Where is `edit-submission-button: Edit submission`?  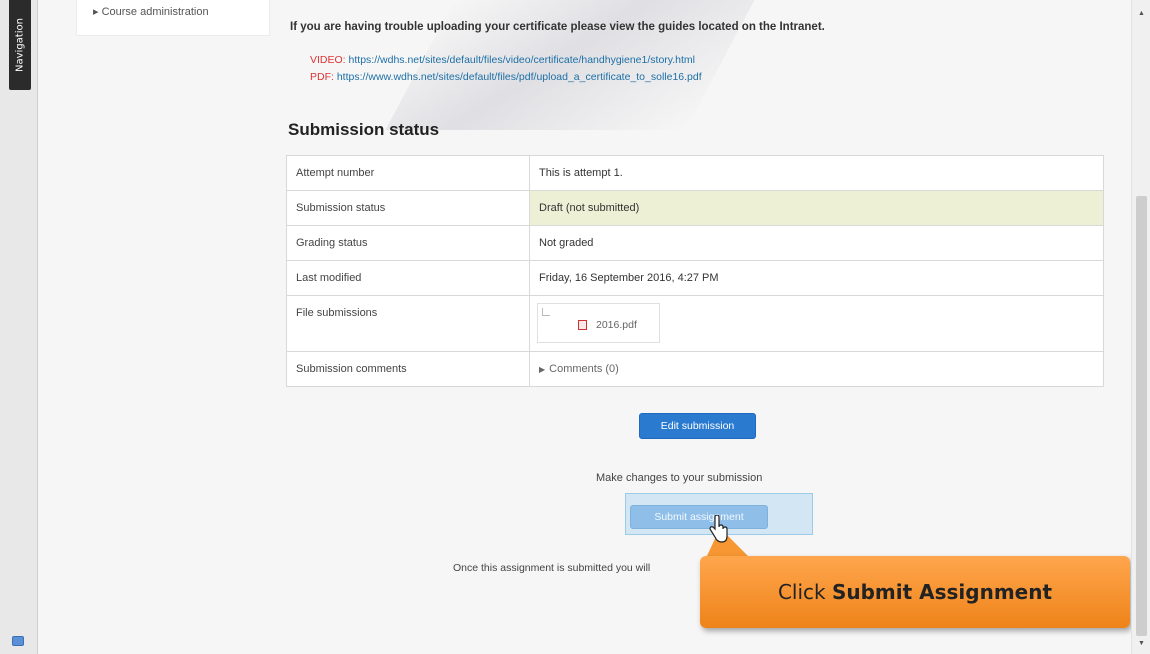
edit-submission-button: Edit submission is located at coordinates (697, 426).